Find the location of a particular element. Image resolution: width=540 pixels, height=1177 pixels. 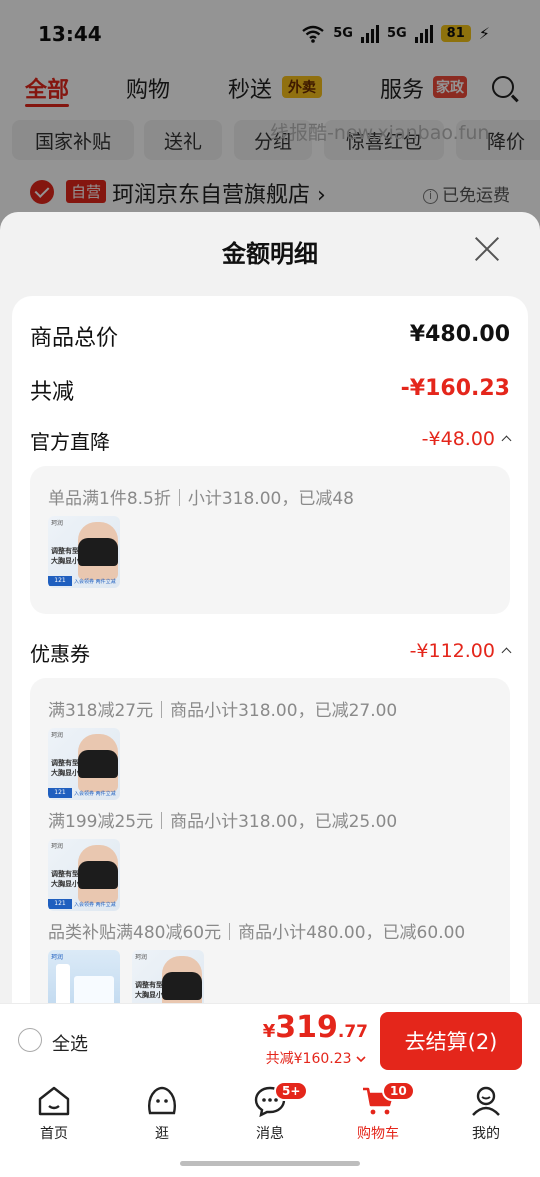

goods-total-label: 商品总价 is located at coordinates (74, 338).